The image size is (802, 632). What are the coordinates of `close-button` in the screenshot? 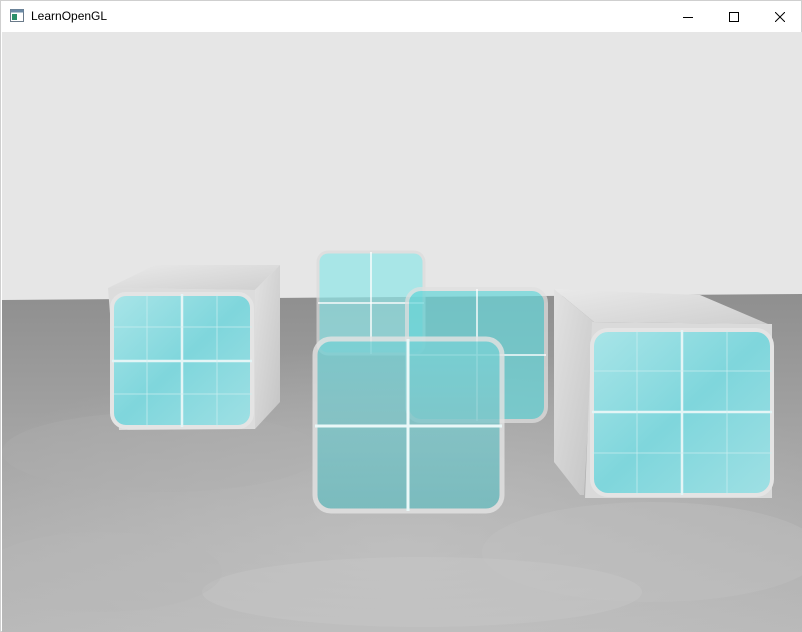 It's located at (779, 16).